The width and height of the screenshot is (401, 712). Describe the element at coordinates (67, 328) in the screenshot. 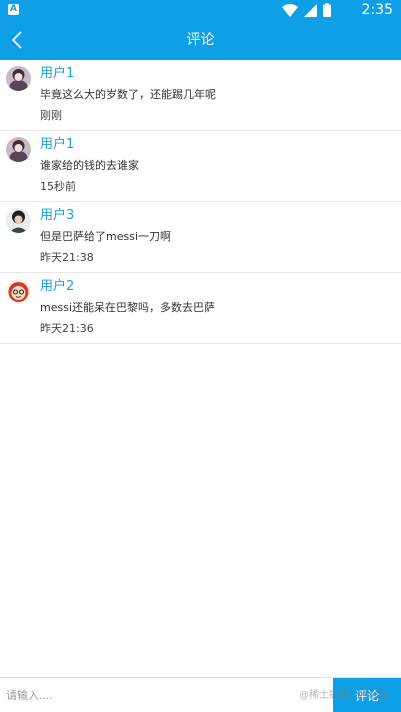

I see `comment-time: 昨天21:36` at that location.